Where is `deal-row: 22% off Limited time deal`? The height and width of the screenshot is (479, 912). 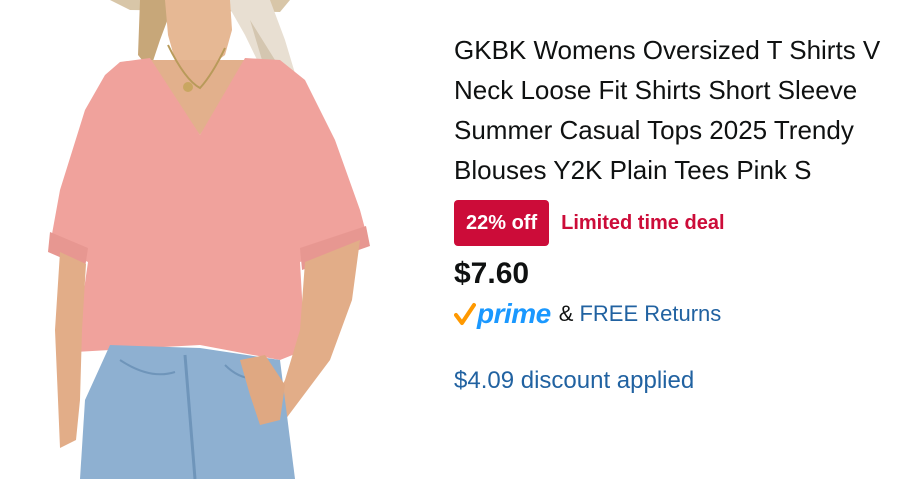 deal-row: 22% off Limited time deal is located at coordinates (674, 223).